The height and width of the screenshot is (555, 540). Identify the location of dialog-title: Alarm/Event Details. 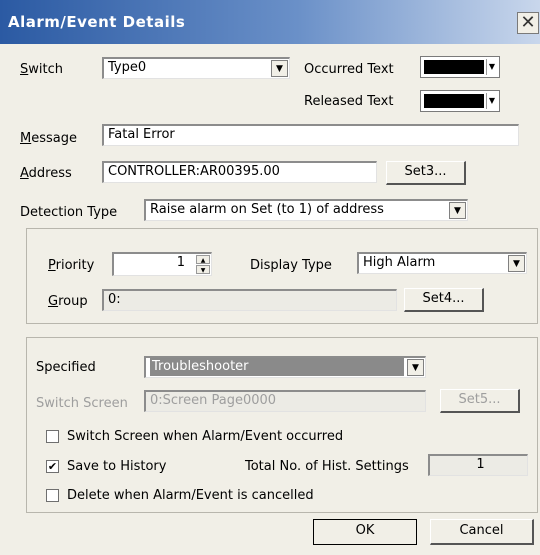
(97, 22).